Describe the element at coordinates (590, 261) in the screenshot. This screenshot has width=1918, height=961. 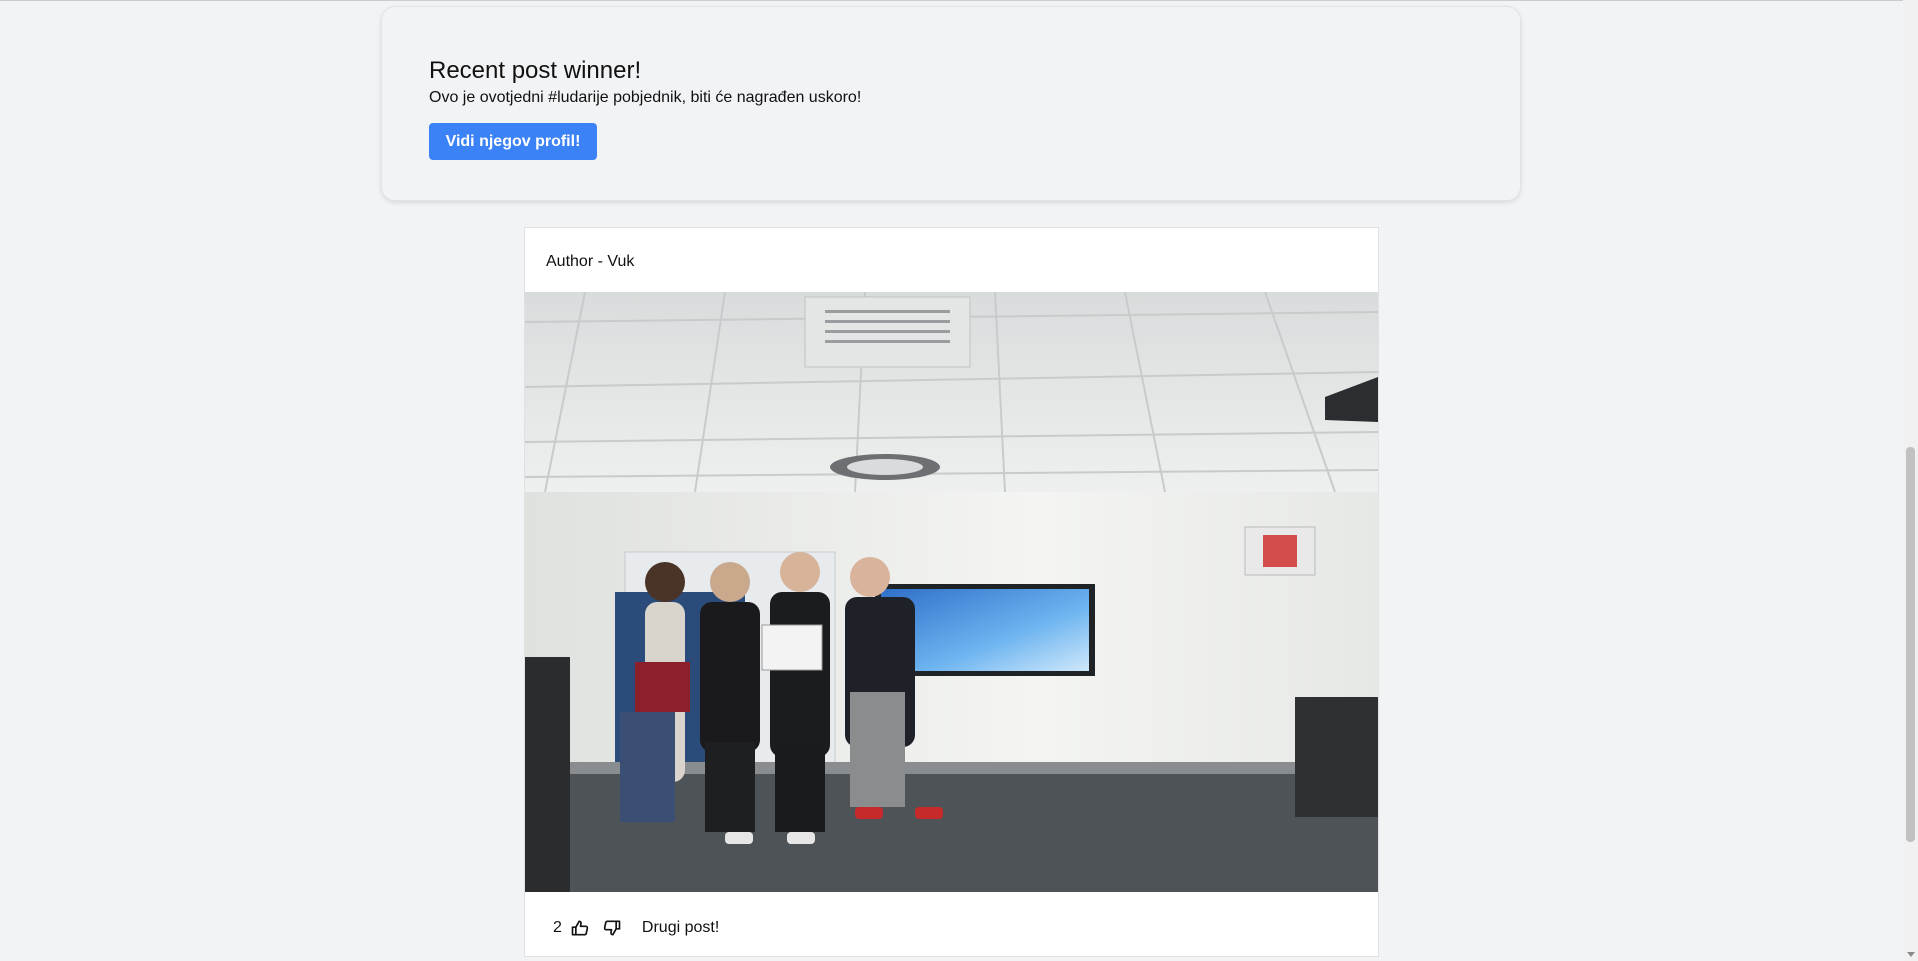
I see `post-author: Author - Vuk` at that location.